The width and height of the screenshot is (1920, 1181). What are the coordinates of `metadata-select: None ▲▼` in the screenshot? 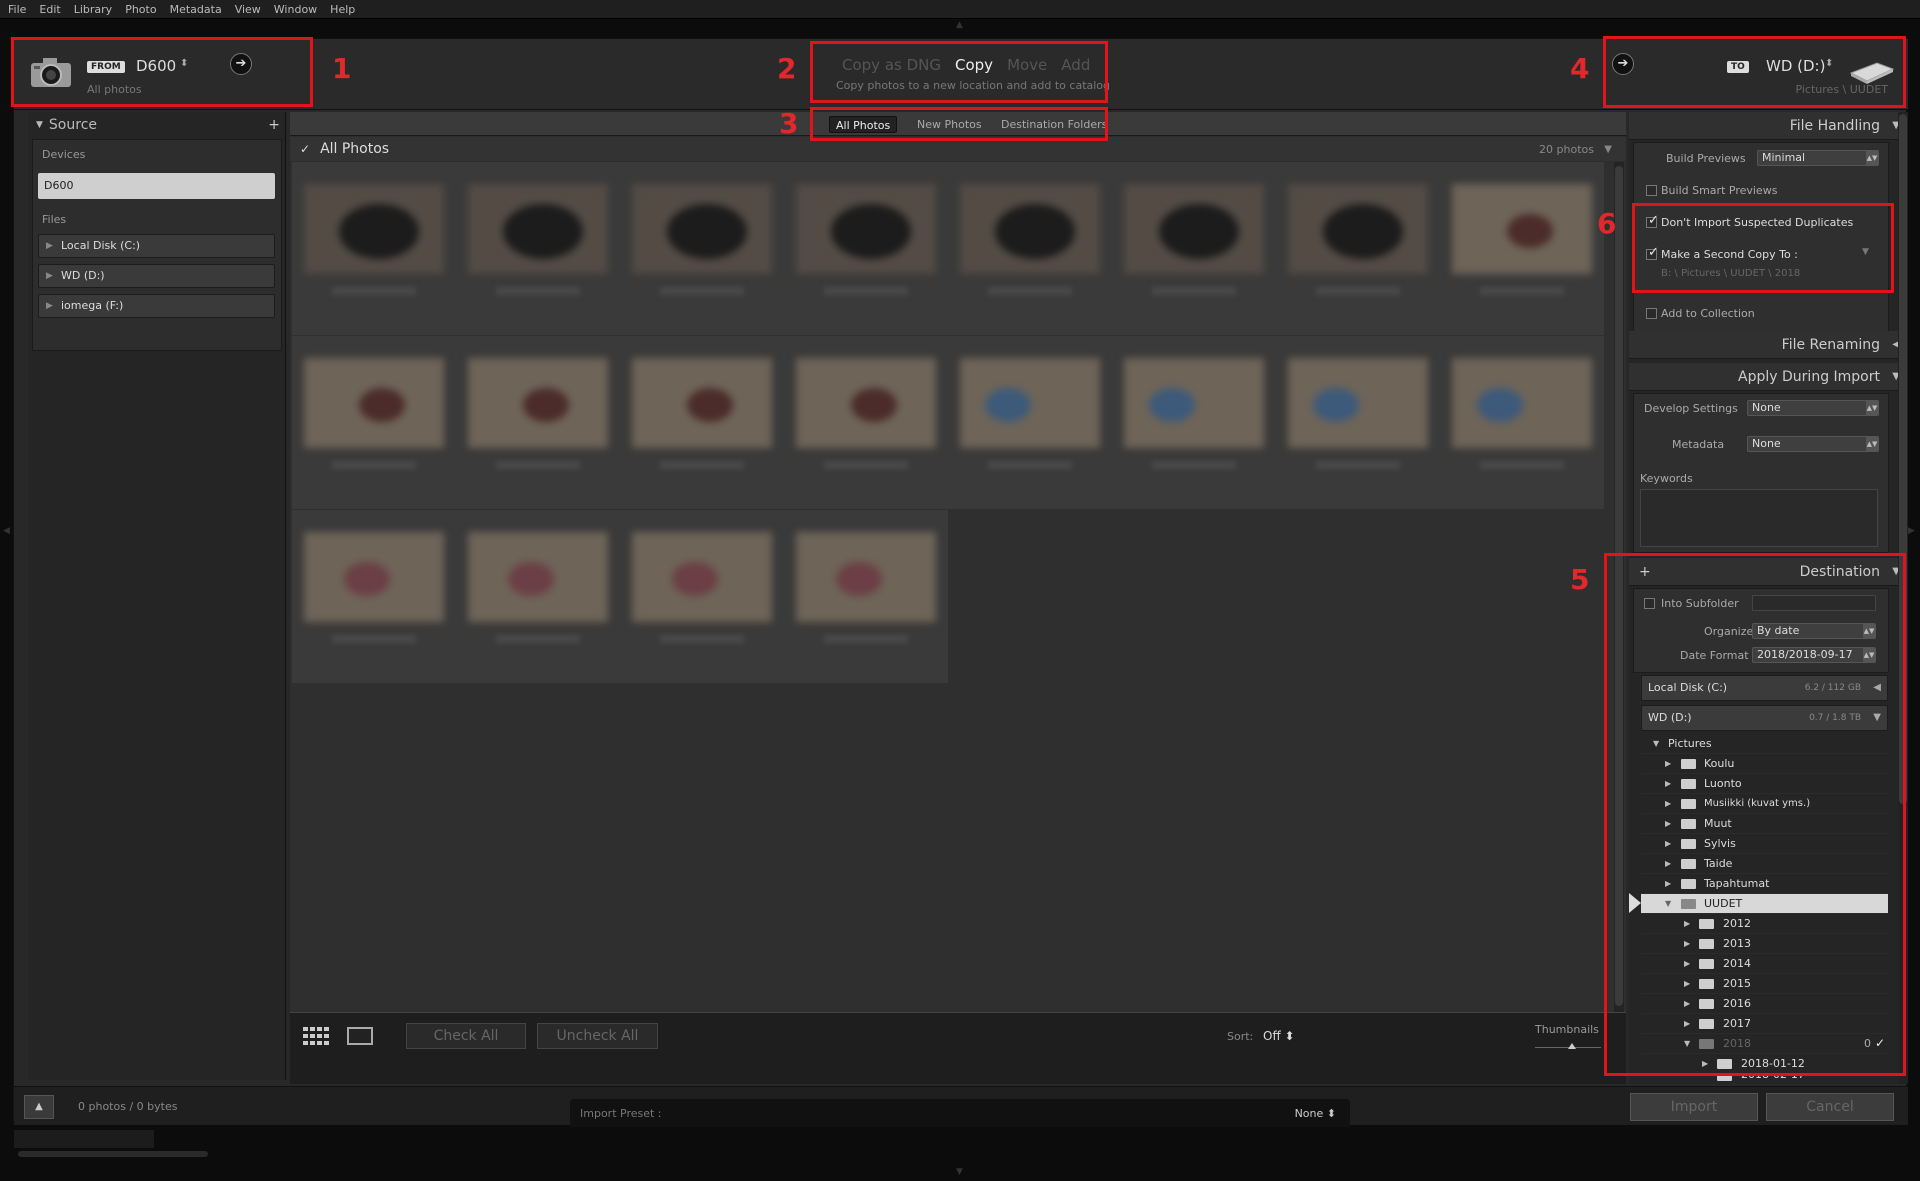 It's located at (1813, 444).